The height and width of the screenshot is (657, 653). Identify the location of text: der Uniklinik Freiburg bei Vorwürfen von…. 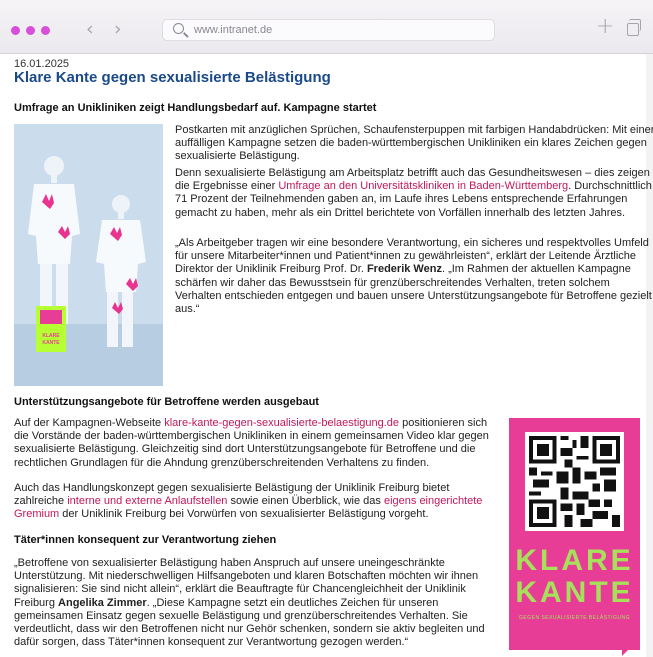
(244, 514).